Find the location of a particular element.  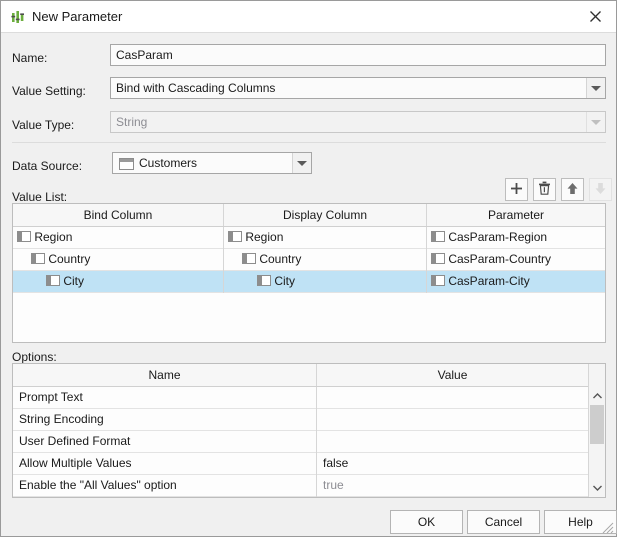

section-divider is located at coordinates (309, 142).